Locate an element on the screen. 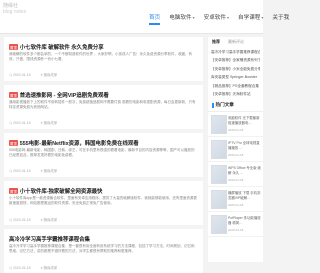 This screenshot has width=320, height=273. hot-post: PotPlayer 多功能播放器 精简… 2020-01-18 is located at coordinates (235, 224).